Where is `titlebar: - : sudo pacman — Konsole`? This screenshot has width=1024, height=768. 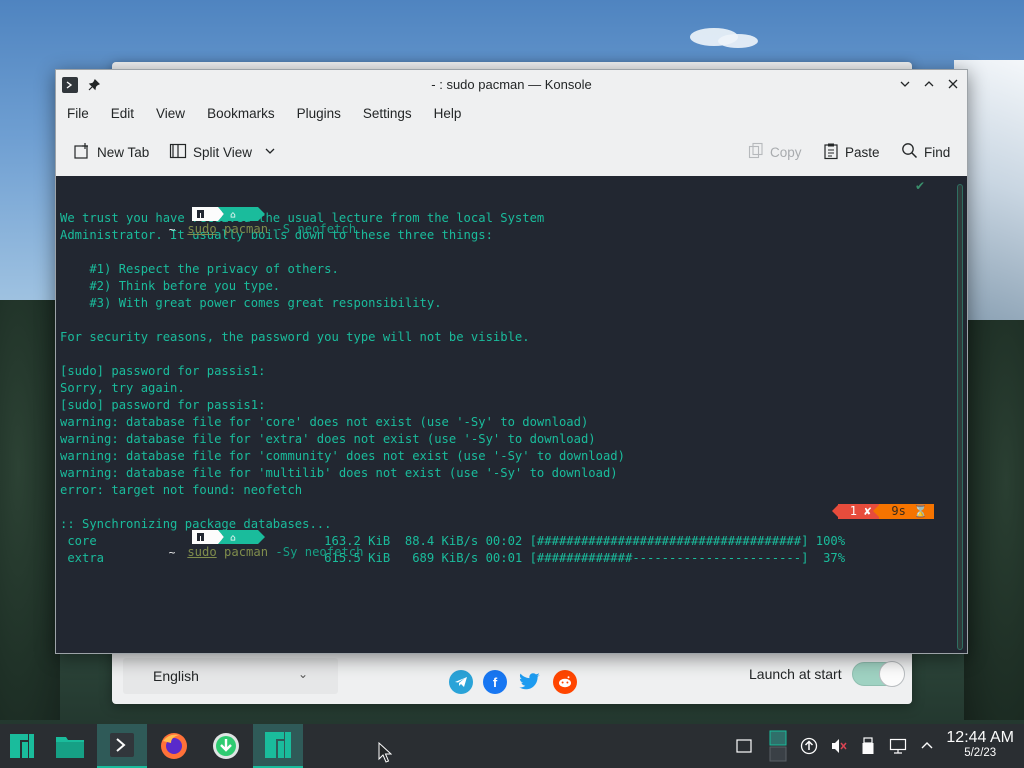 titlebar: - : sudo pacman — Konsole is located at coordinates (511, 85).